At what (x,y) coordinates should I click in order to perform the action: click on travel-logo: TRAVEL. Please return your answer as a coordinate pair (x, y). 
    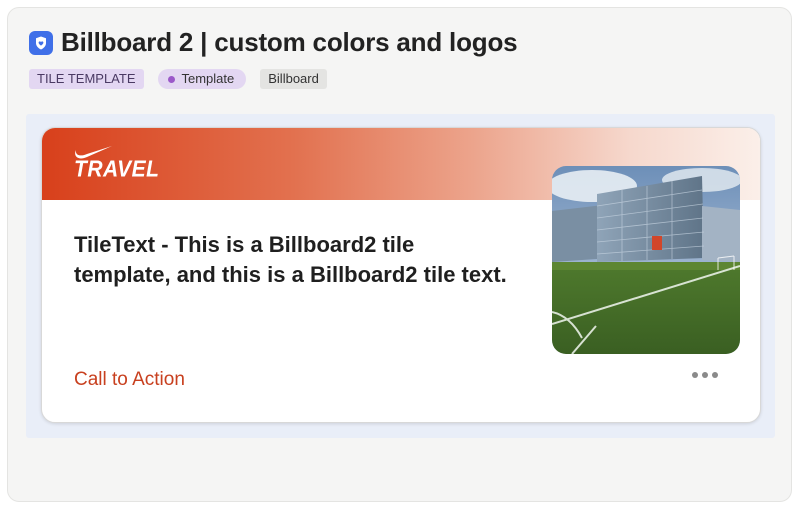
    Looking at the image, I should click on (116, 166).